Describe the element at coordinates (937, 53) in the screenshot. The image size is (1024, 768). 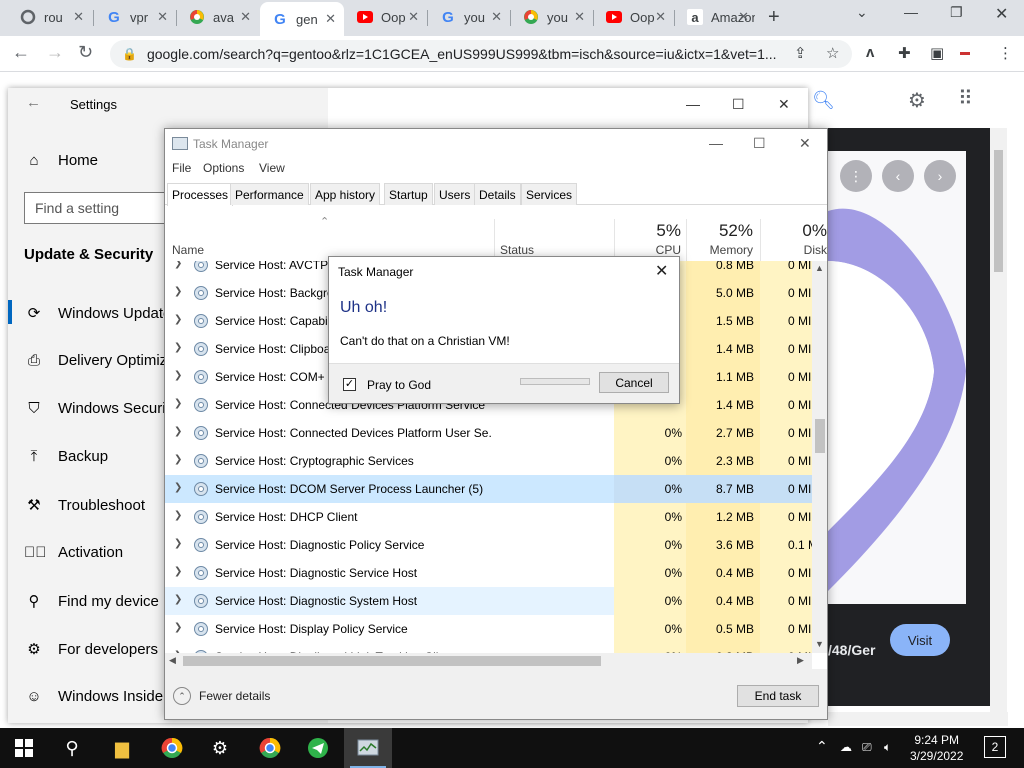
I see `side-panel-icon: ▣` at that location.